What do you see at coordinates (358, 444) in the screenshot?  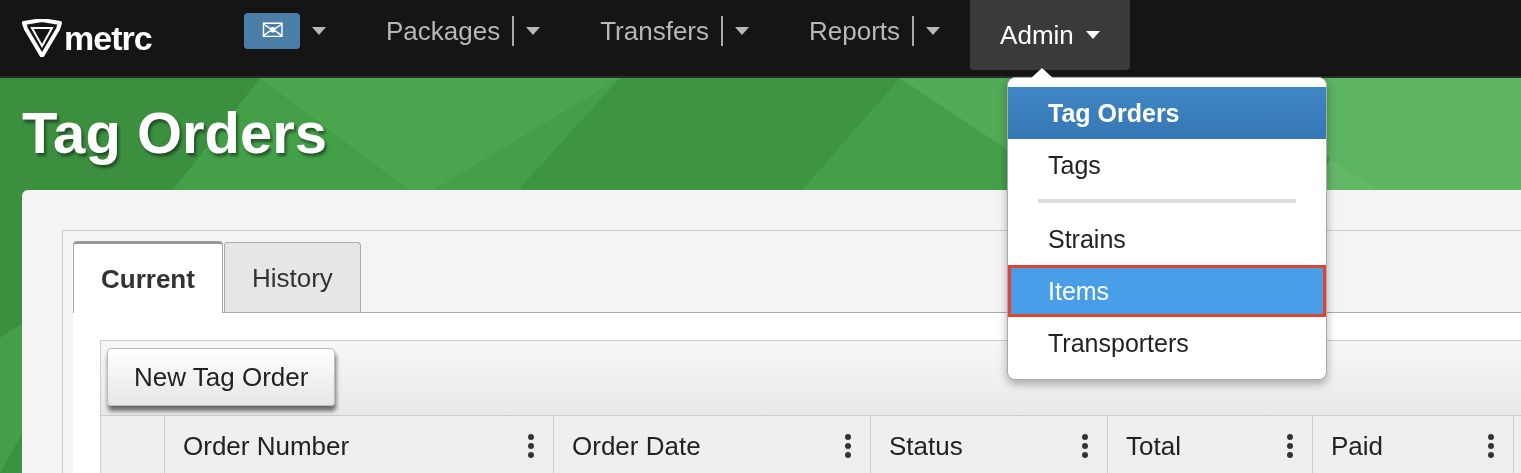 I see `column-header: Order Number` at bounding box center [358, 444].